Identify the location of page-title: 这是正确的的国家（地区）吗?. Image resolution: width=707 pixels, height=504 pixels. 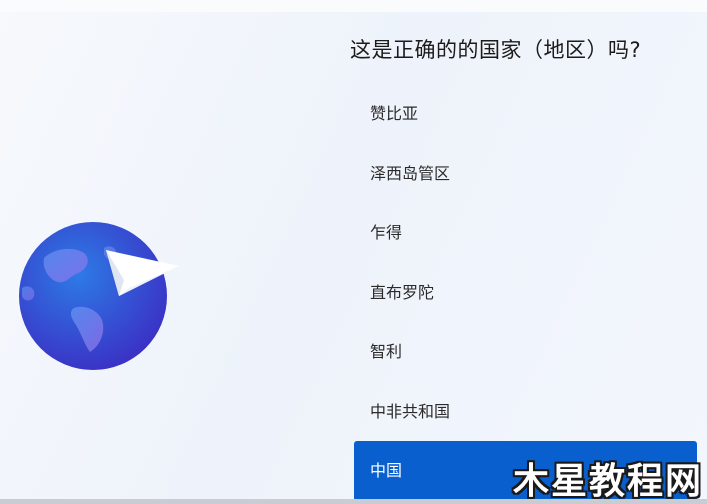
(496, 50).